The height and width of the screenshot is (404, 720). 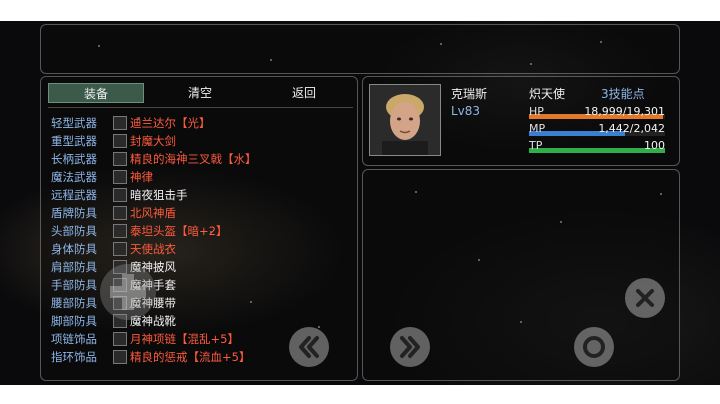 What do you see at coordinates (624, 111) in the screenshot?
I see `hp-value: 18,999/19,301` at bounding box center [624, 111].